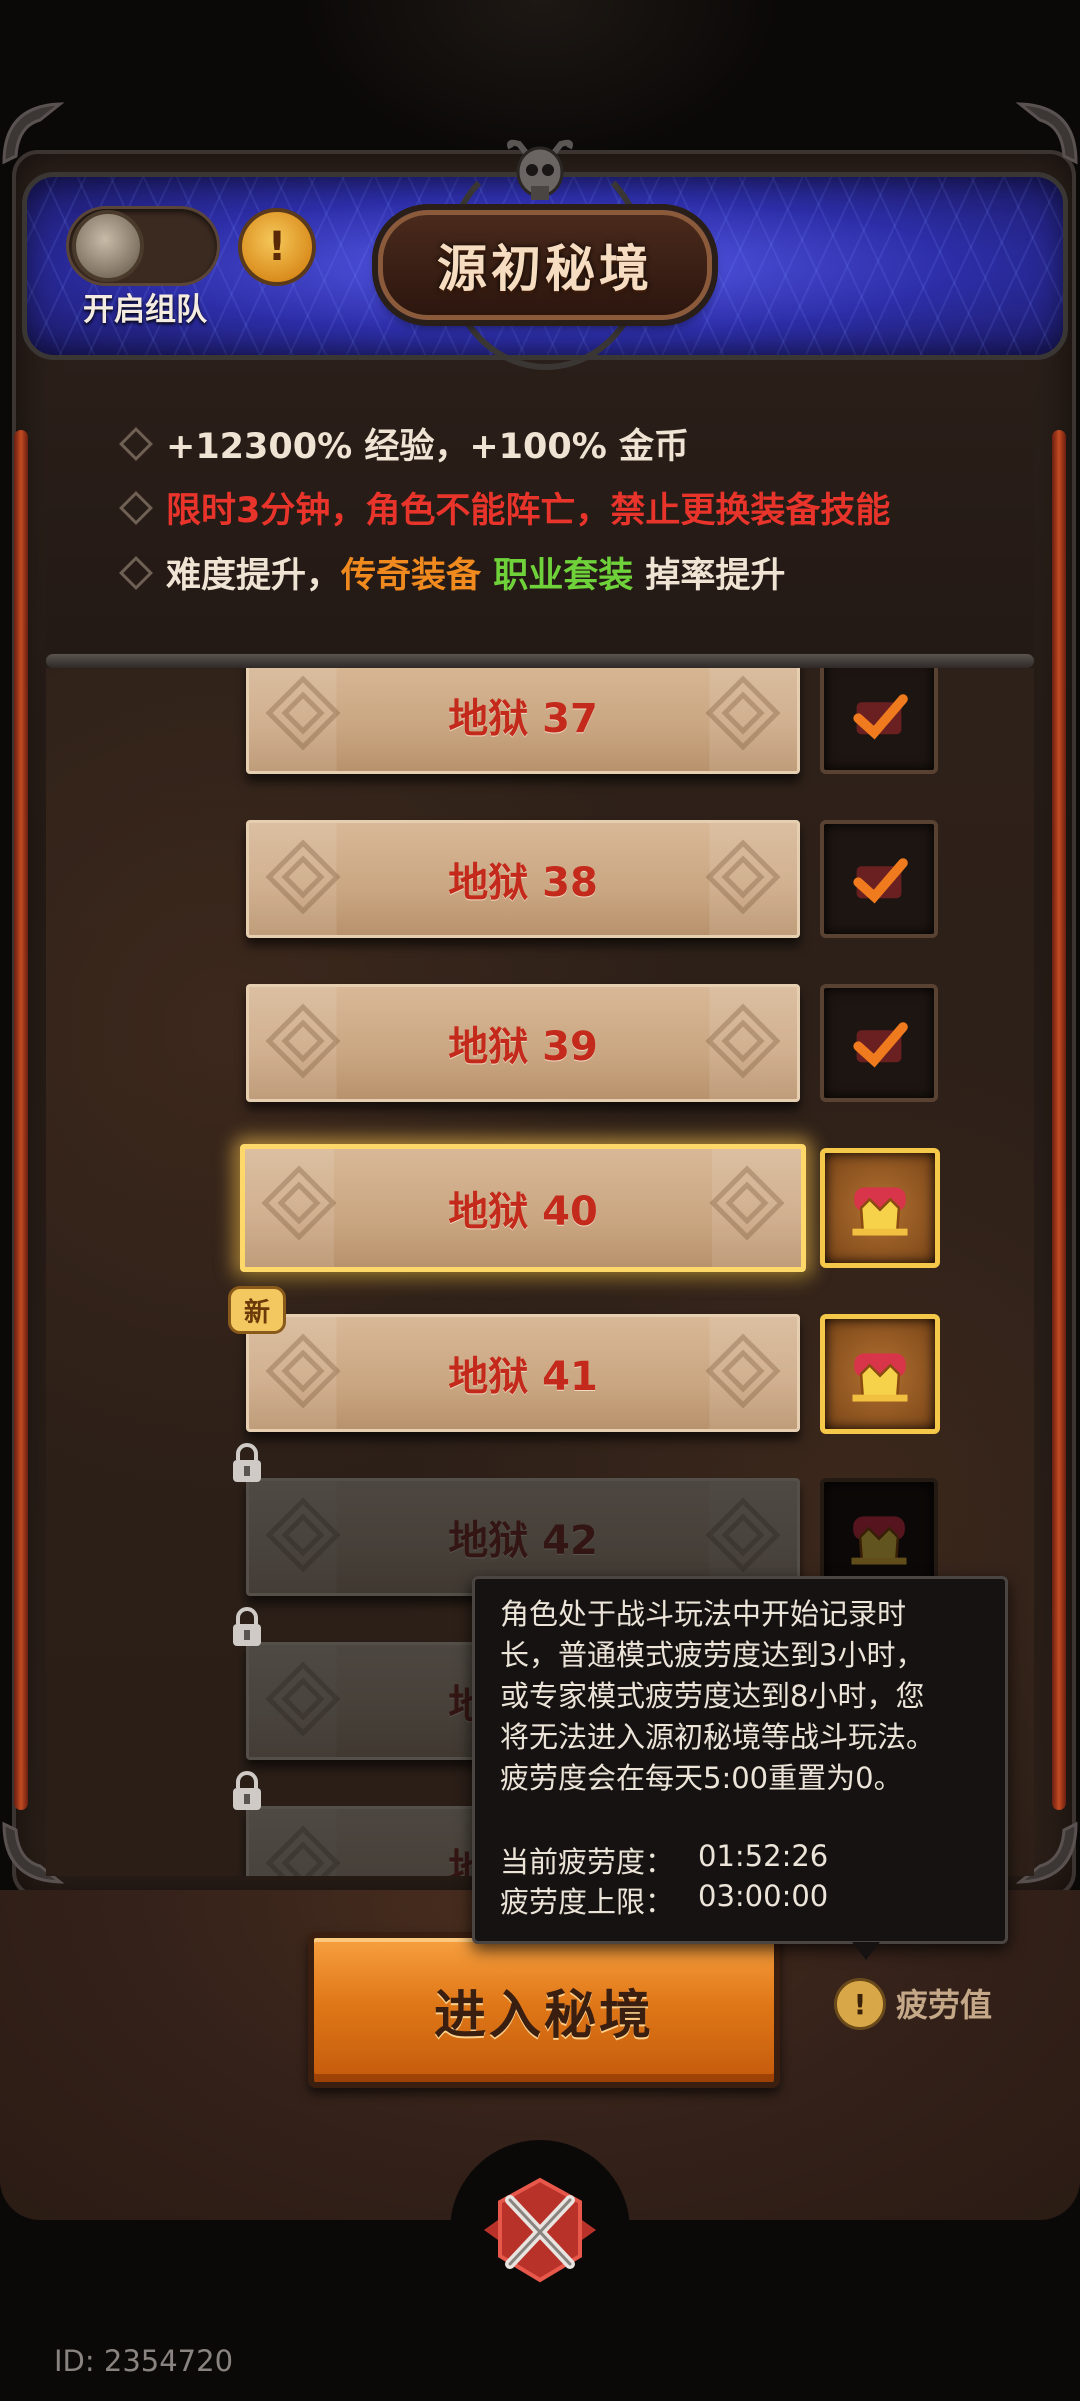 The width and height of the screenshot is (1080, 2401). I want to click on level-label: 地狱 37, so click(523, 719).